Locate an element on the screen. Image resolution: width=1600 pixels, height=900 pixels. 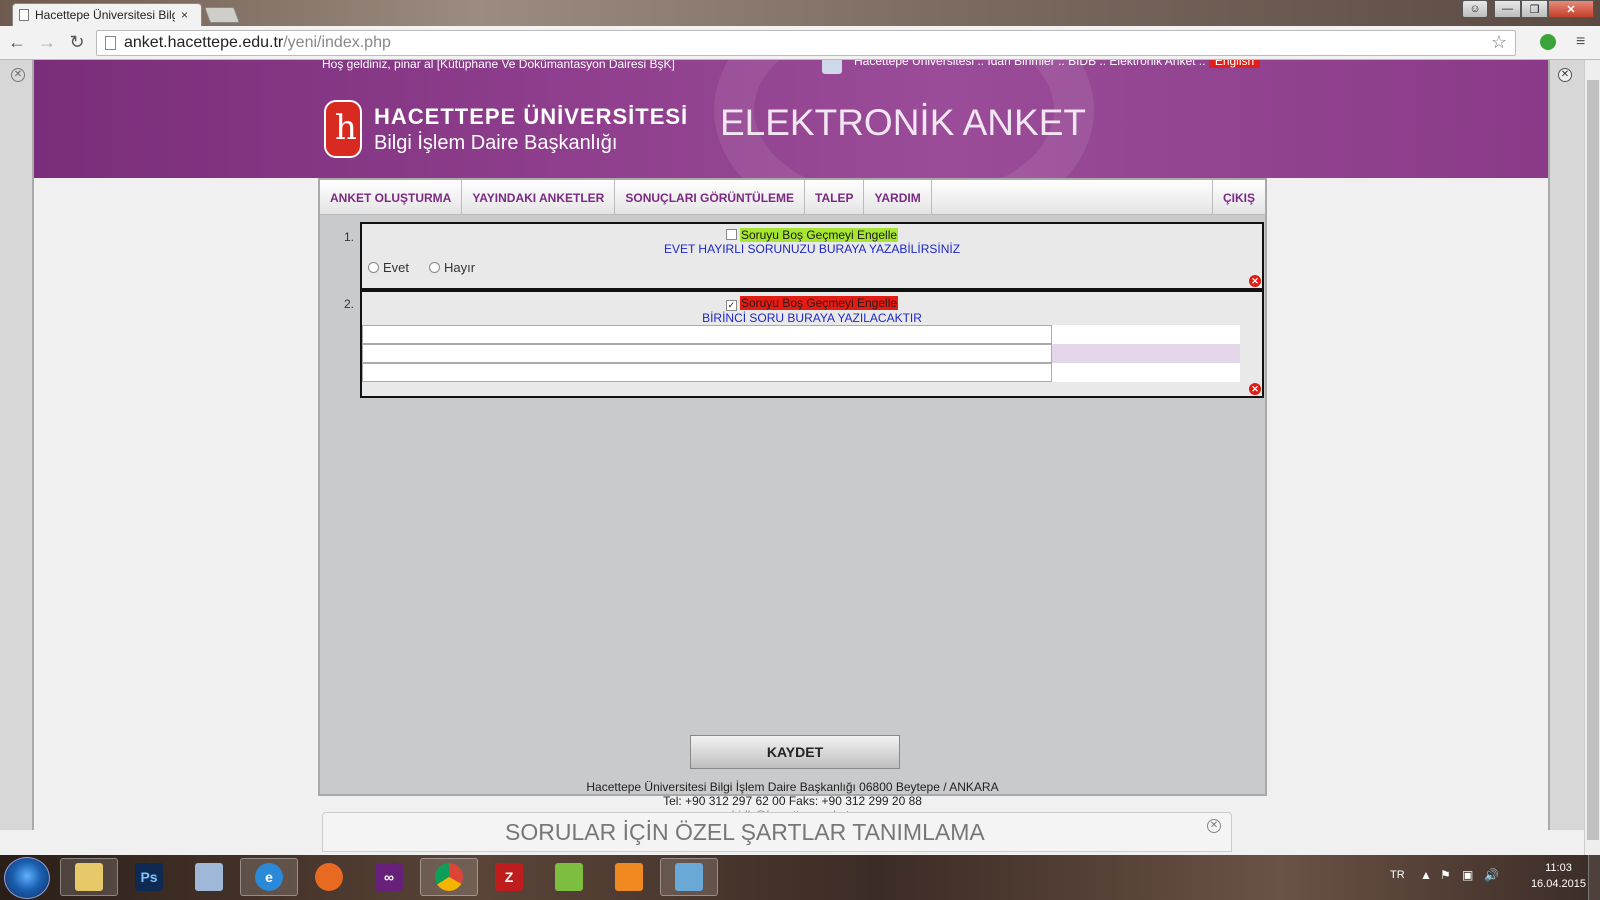
nav-view-results: SONUÇLARI GÖRÜNTÜLEME is located at coordinates (710, 197).